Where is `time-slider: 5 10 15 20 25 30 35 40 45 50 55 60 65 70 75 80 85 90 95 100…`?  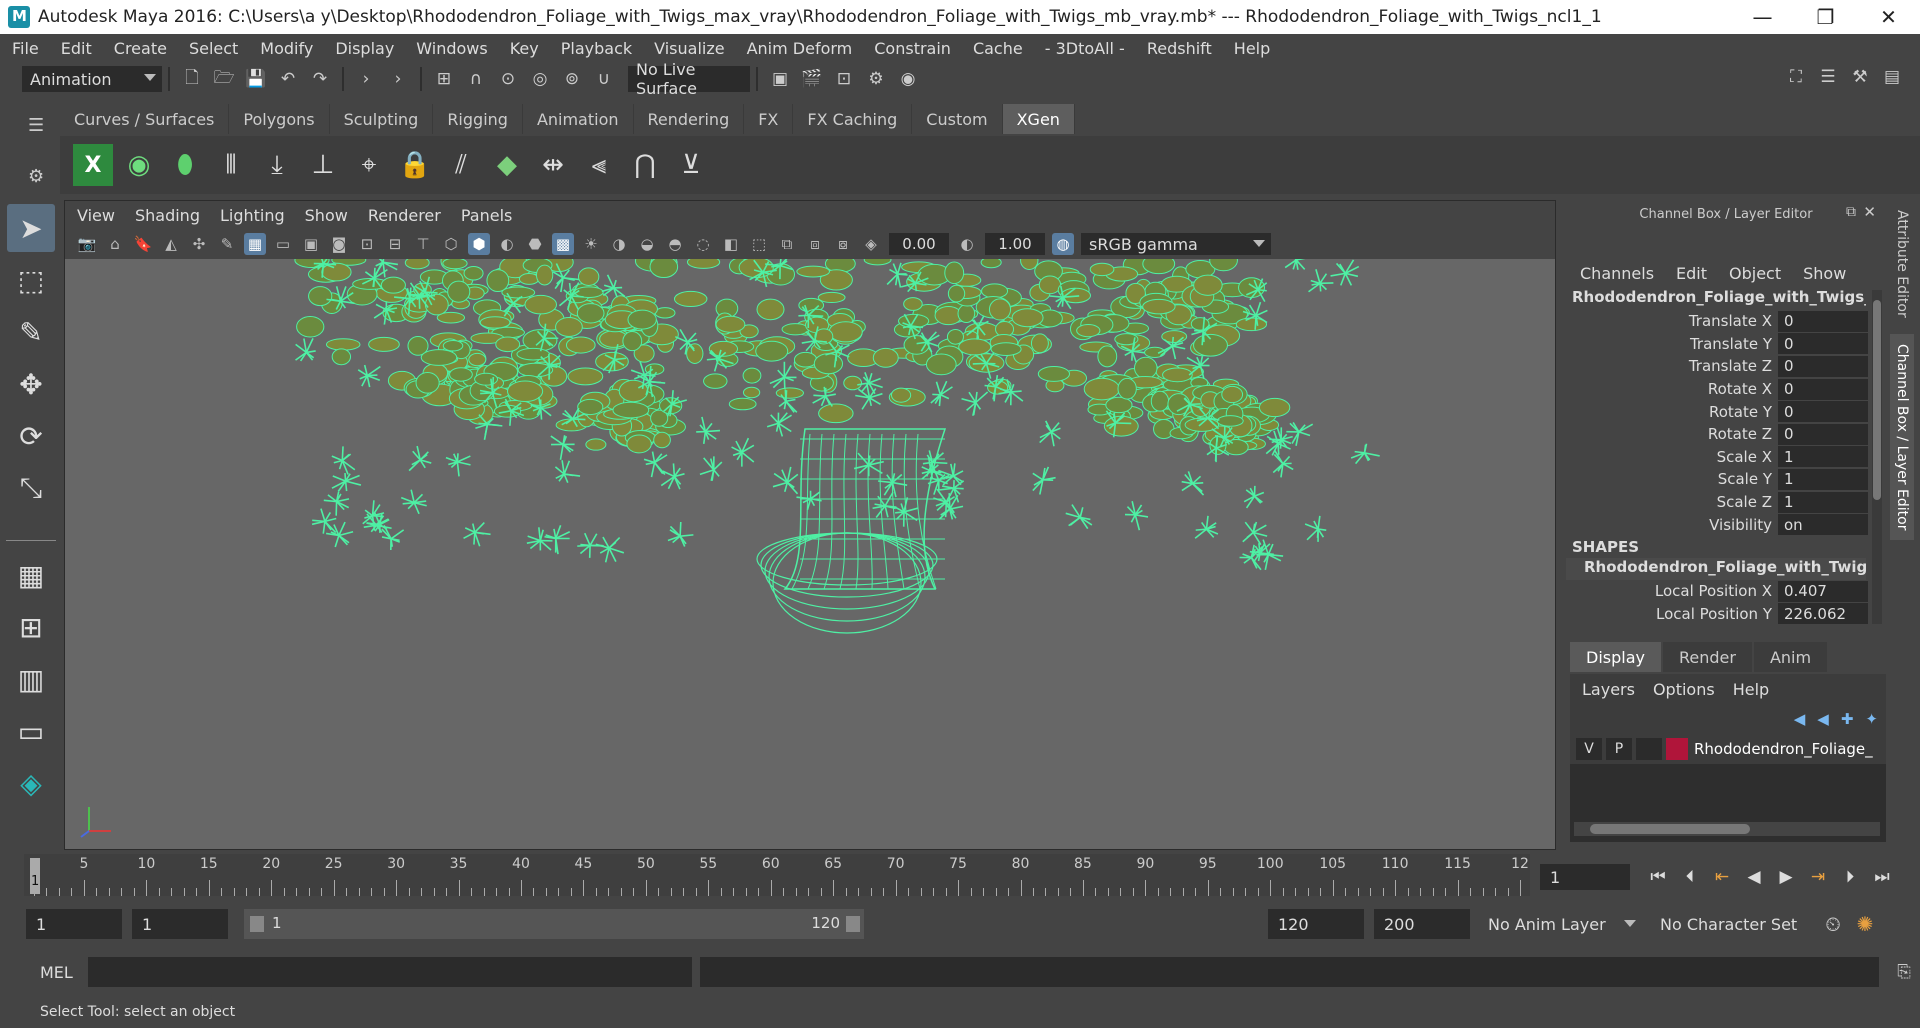
time-slider: 5 10 15 20 25 30 35 40 45 50 55 60 65 70 75 80 85 90 95 100… is located at coordinates (777, 875).